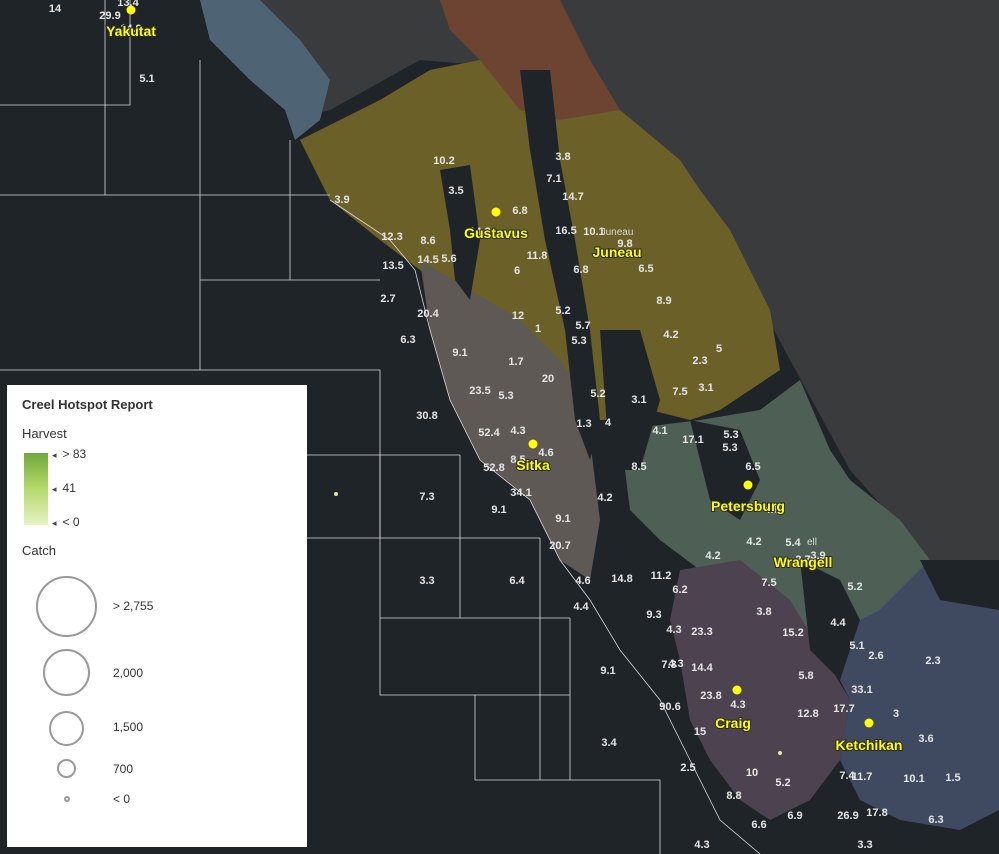  Describe the element at coordinates (553, 179) in the screenshot. I see `area-value-label: 7.1` at that location.